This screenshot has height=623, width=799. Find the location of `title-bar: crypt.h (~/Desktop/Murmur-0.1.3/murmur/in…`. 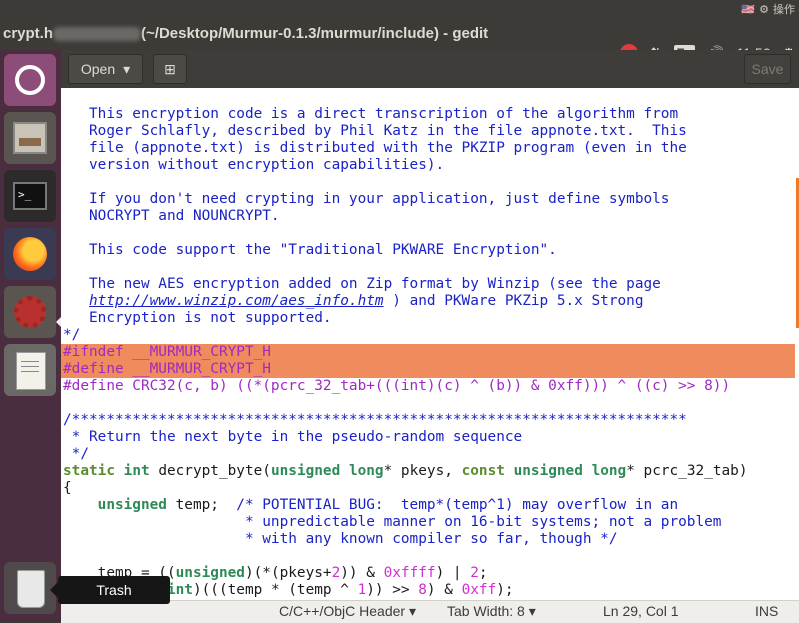

title-bar: crypt.h (~/Desktop/Murmur-0.1.3/murmur/in… is located at coordinates (399, 40).